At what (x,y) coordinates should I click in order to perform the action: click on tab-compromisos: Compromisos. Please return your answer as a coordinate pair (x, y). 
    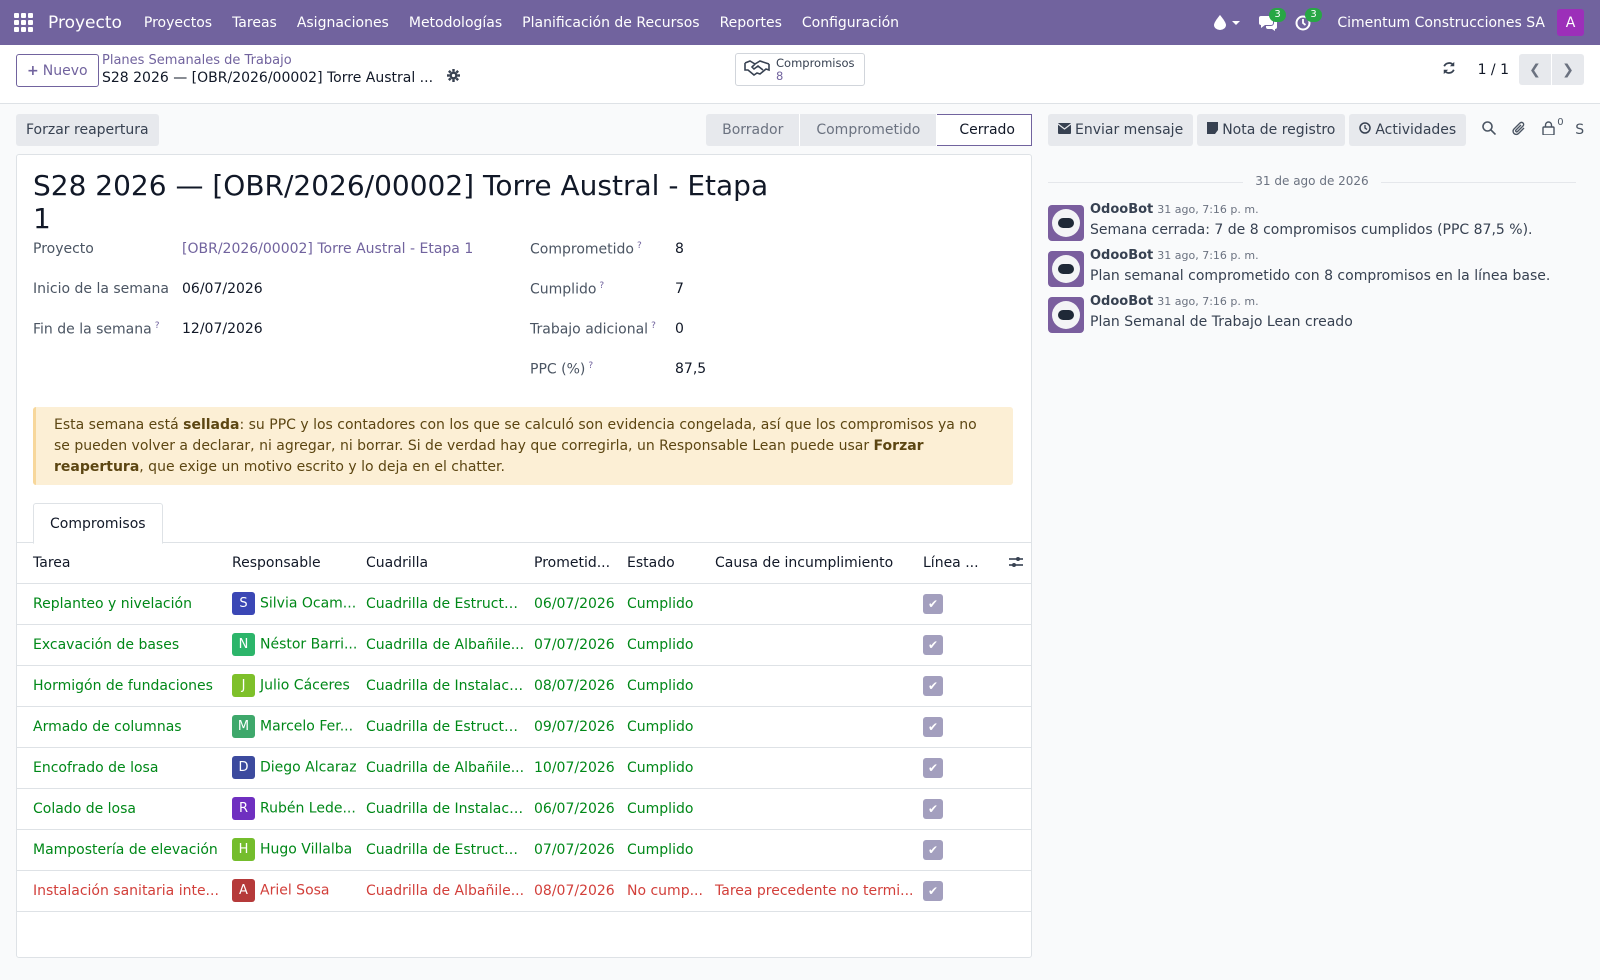
    Looking at the image, I should click on (98, 523).